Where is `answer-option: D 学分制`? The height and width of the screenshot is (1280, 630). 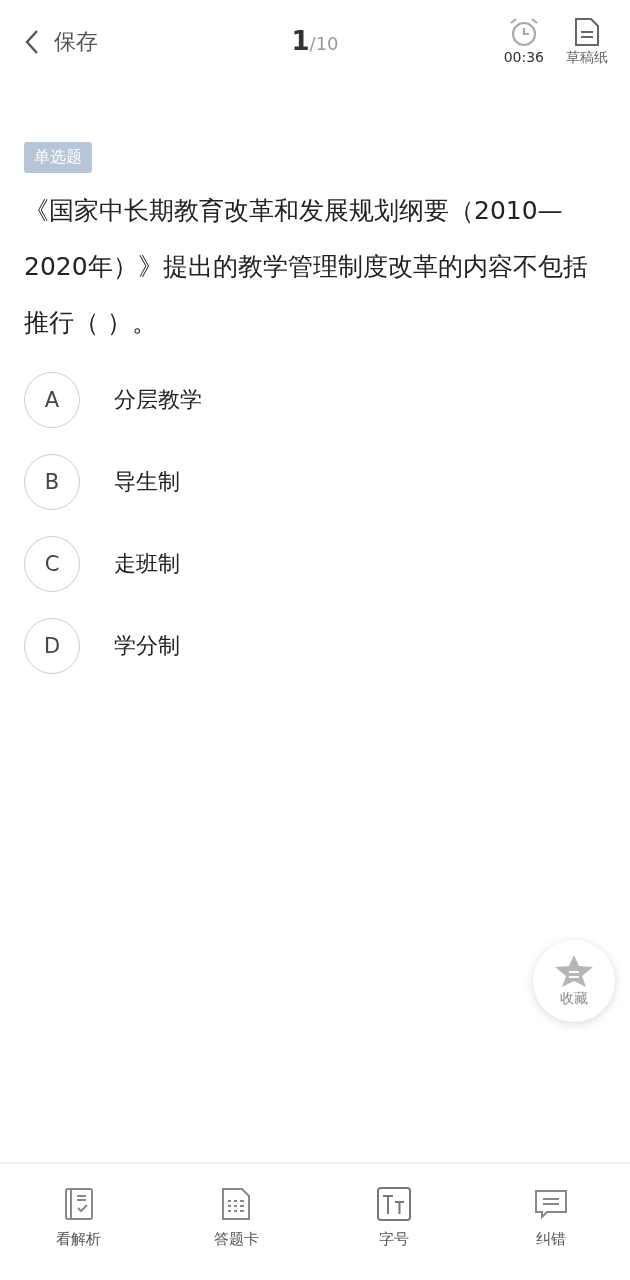
answer-option: D 学分制 is located at coordinates (315, 646).